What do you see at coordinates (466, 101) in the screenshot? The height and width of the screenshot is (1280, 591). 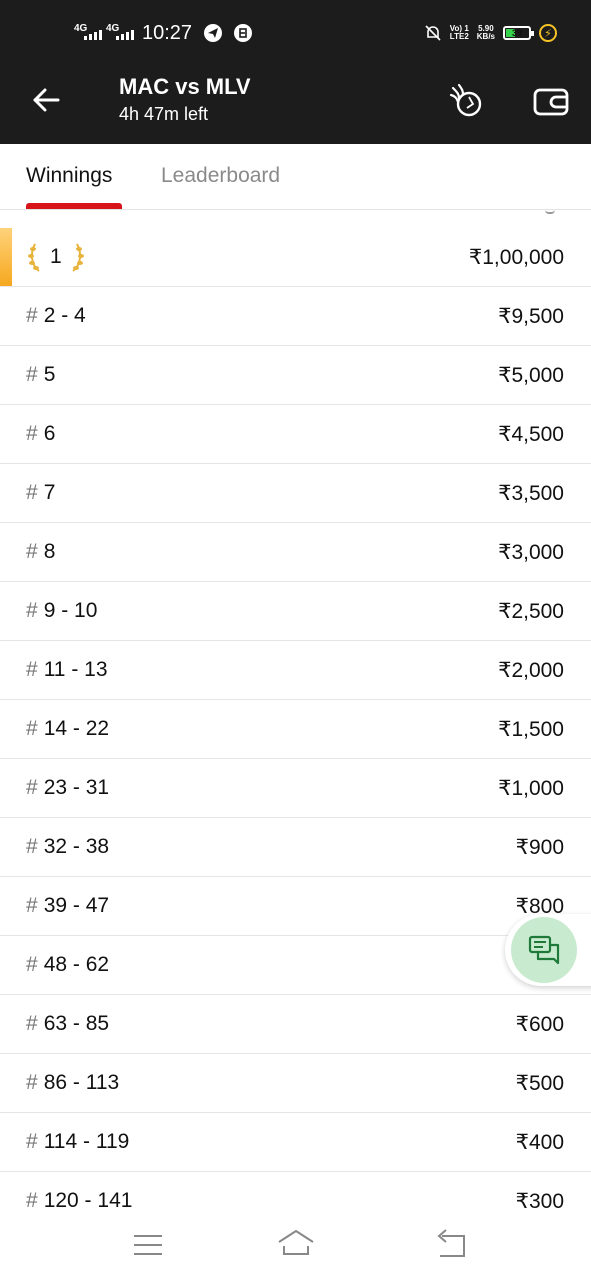 I see `ball-fire-icon` at bounding box center [466, 101].